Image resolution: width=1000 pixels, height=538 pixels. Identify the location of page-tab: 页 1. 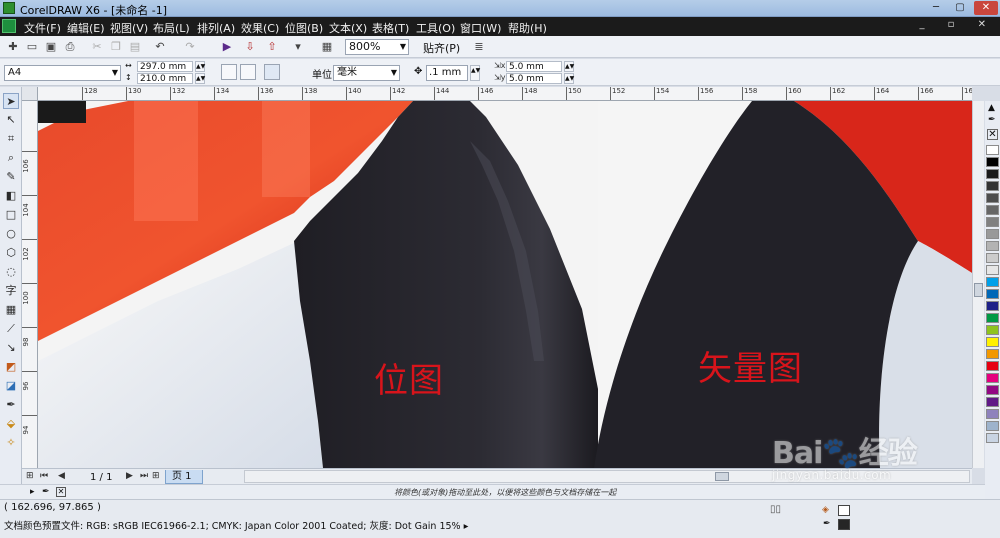
(184, 477).